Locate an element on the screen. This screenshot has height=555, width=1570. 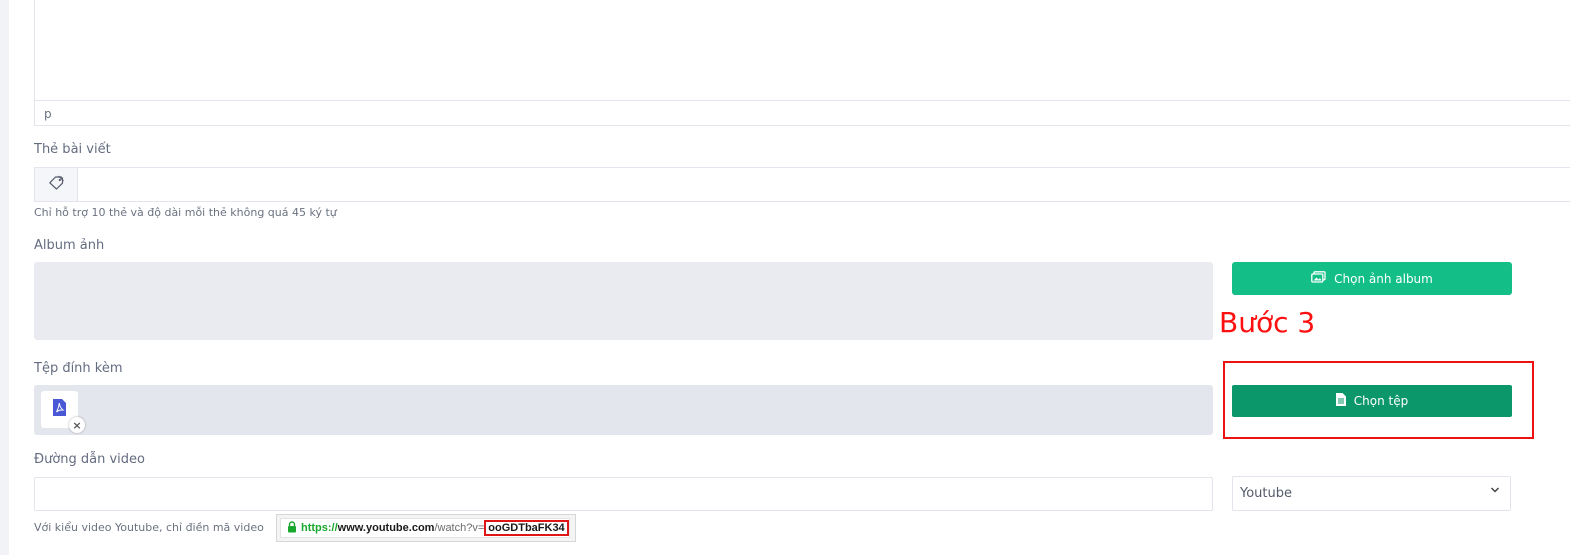
lock-icon is located at coordinates (292, 528).